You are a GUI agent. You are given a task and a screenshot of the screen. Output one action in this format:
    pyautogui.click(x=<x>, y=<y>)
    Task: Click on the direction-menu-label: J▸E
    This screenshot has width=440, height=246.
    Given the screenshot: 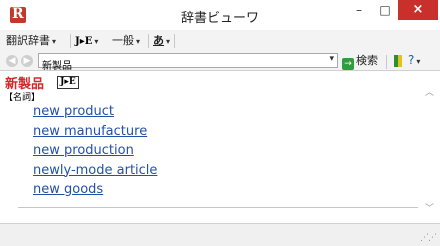 What is the action you would take?
    pyautogui.click(x=84, y=41)
    